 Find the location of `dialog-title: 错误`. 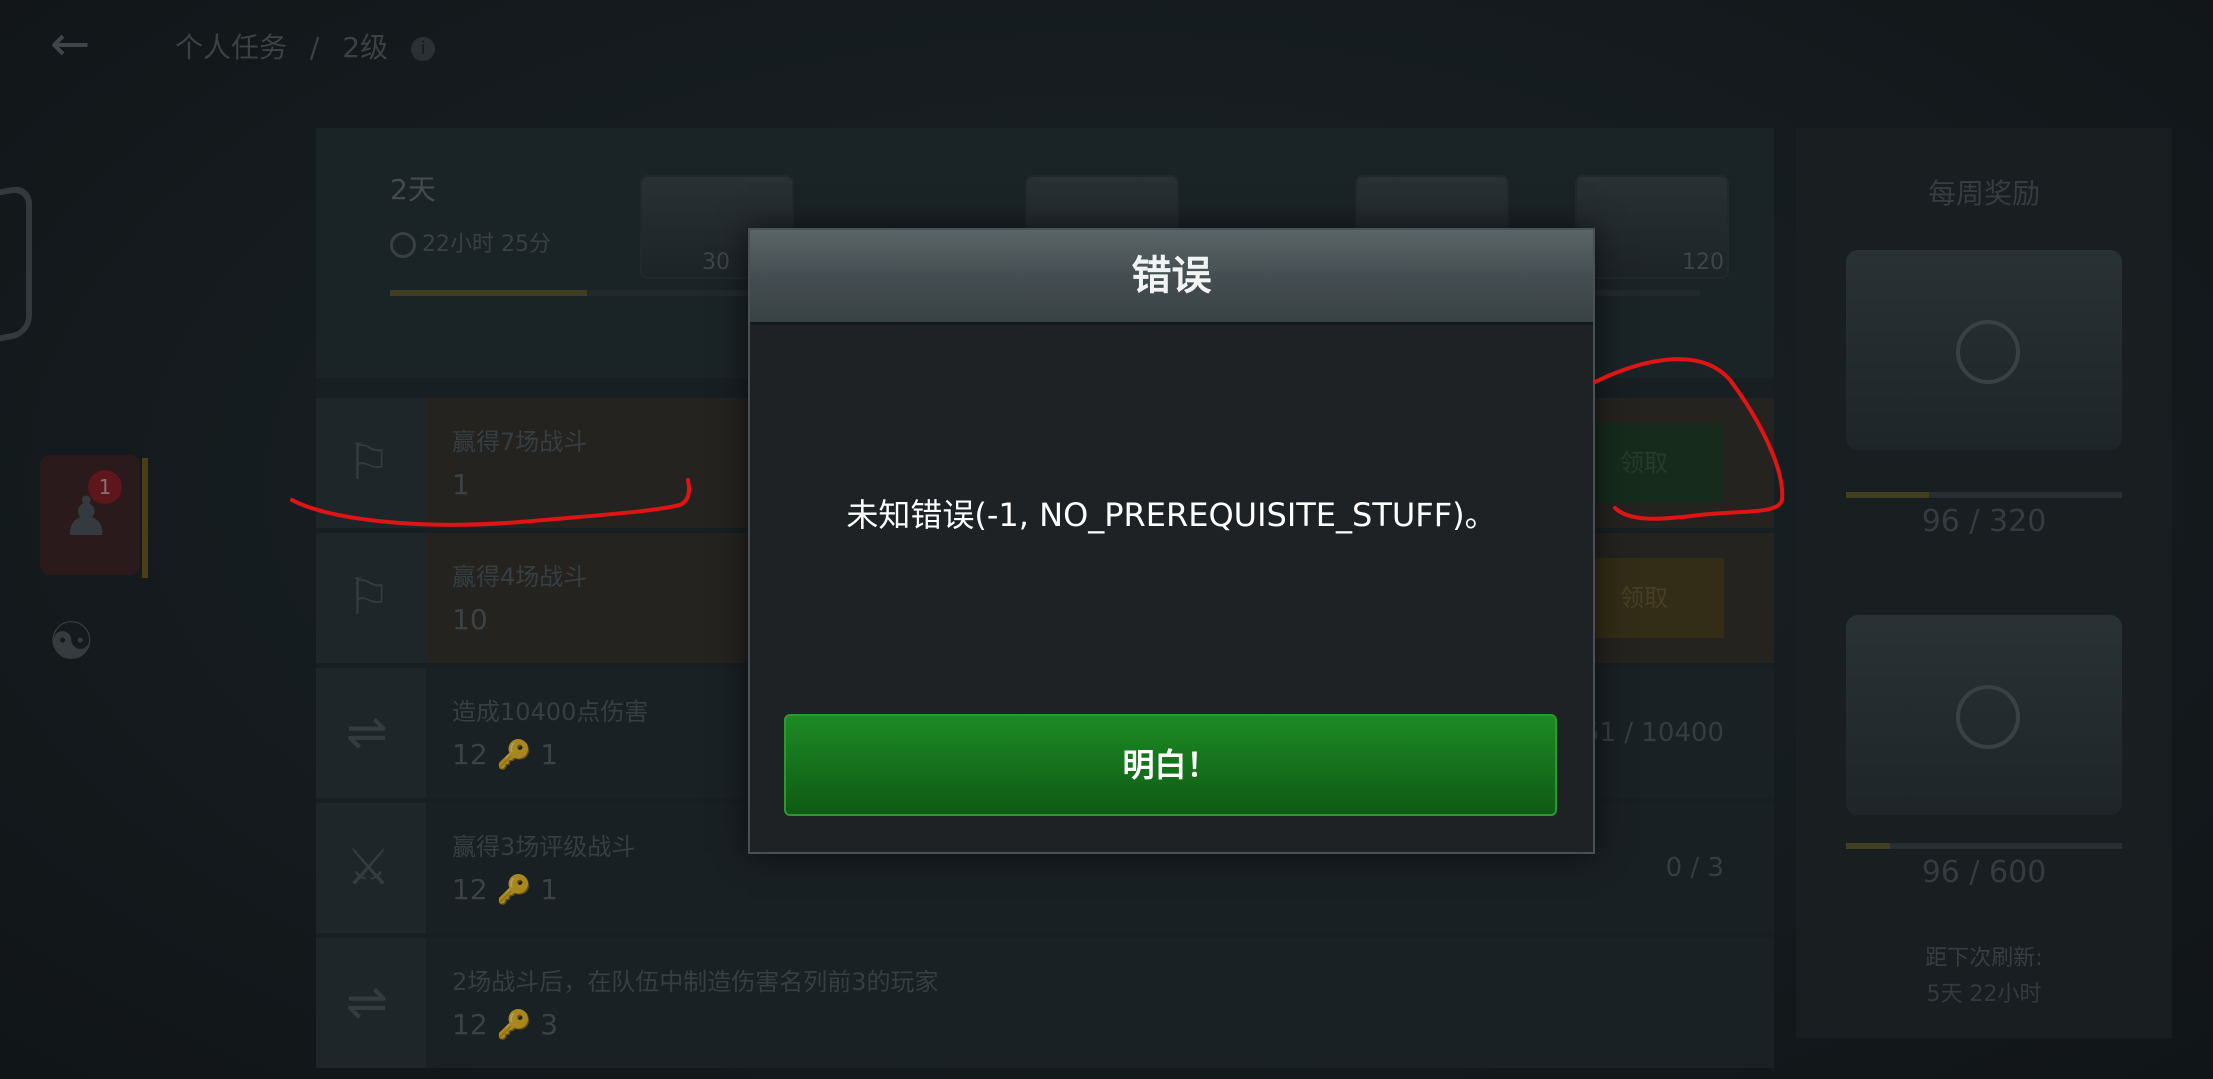

dialog-title: 错误 is located at coordinates (1171, 276).